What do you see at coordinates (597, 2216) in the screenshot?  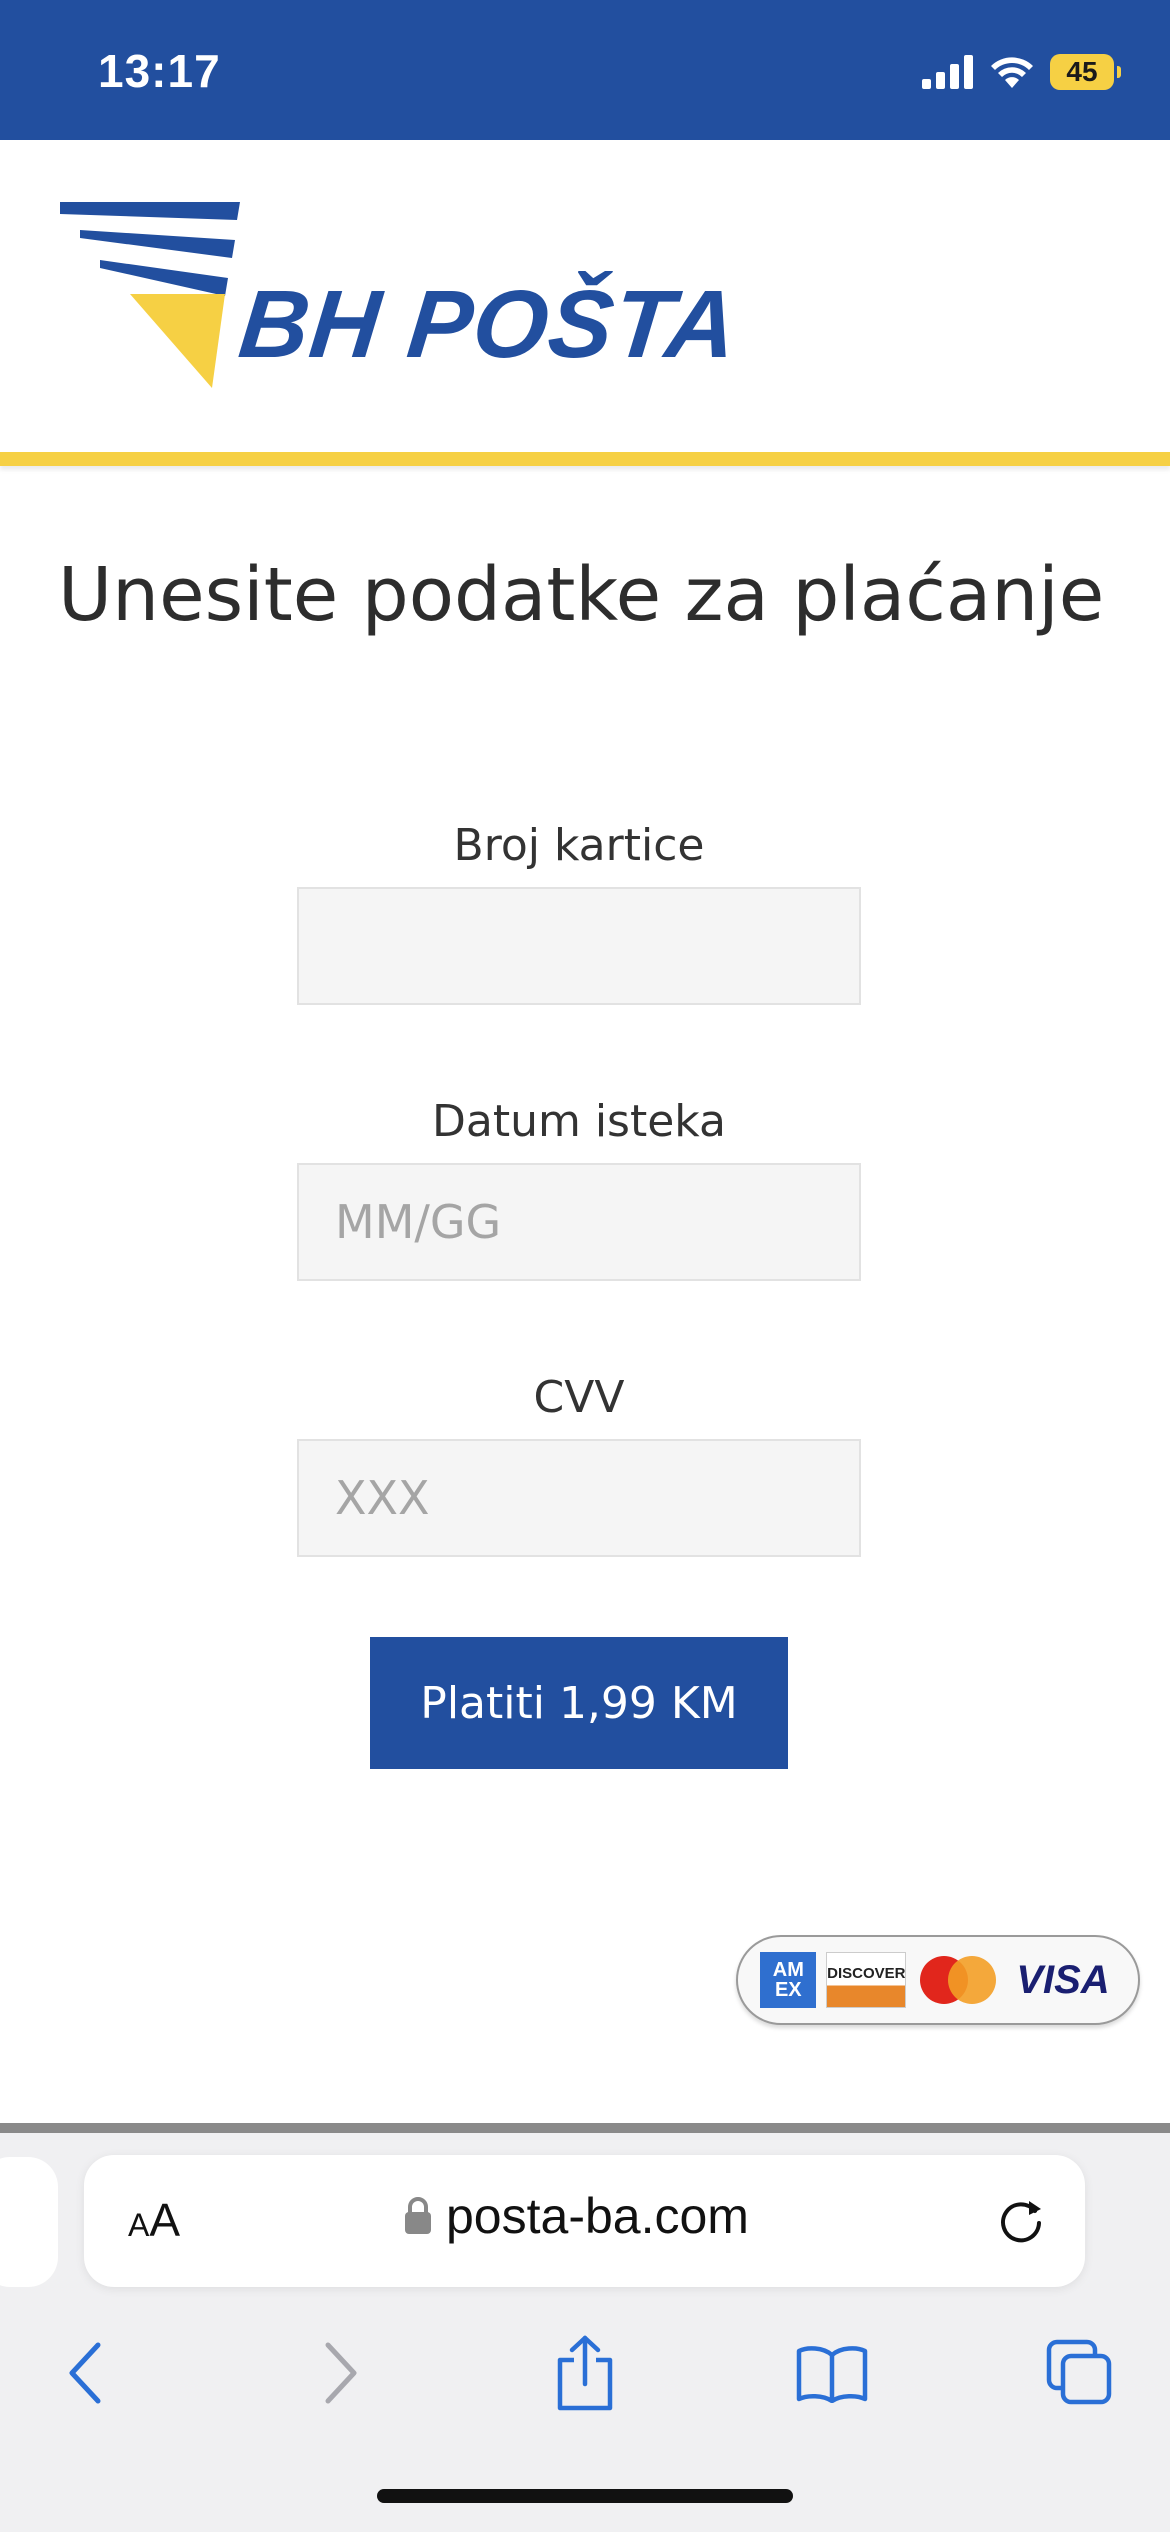 I see `url-text: posta-ba.com` at bounding box center [597, 2216].